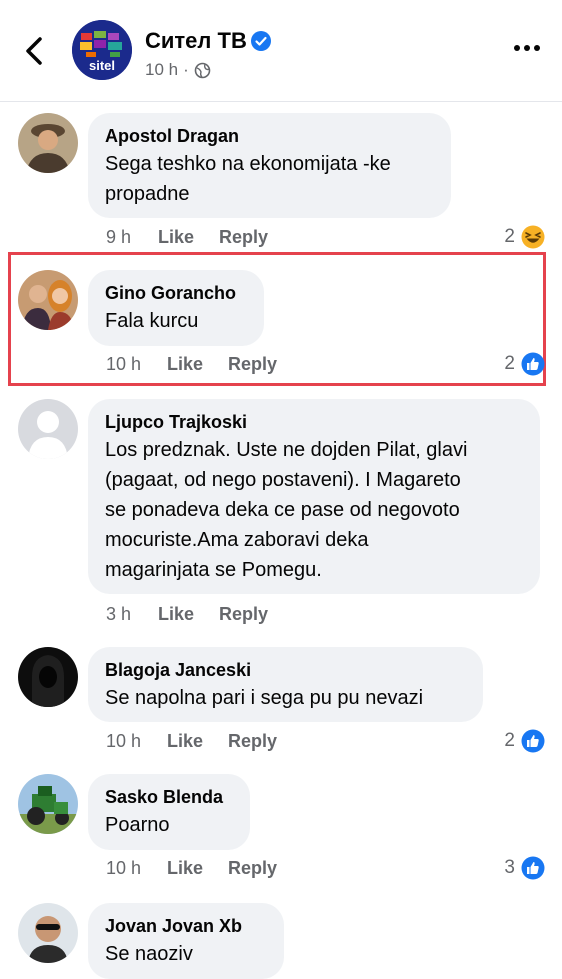 The height and width of the screenshot is (979, 562). I want to click on comment-author: Jovan Jovan Xb, so click(185, 926).